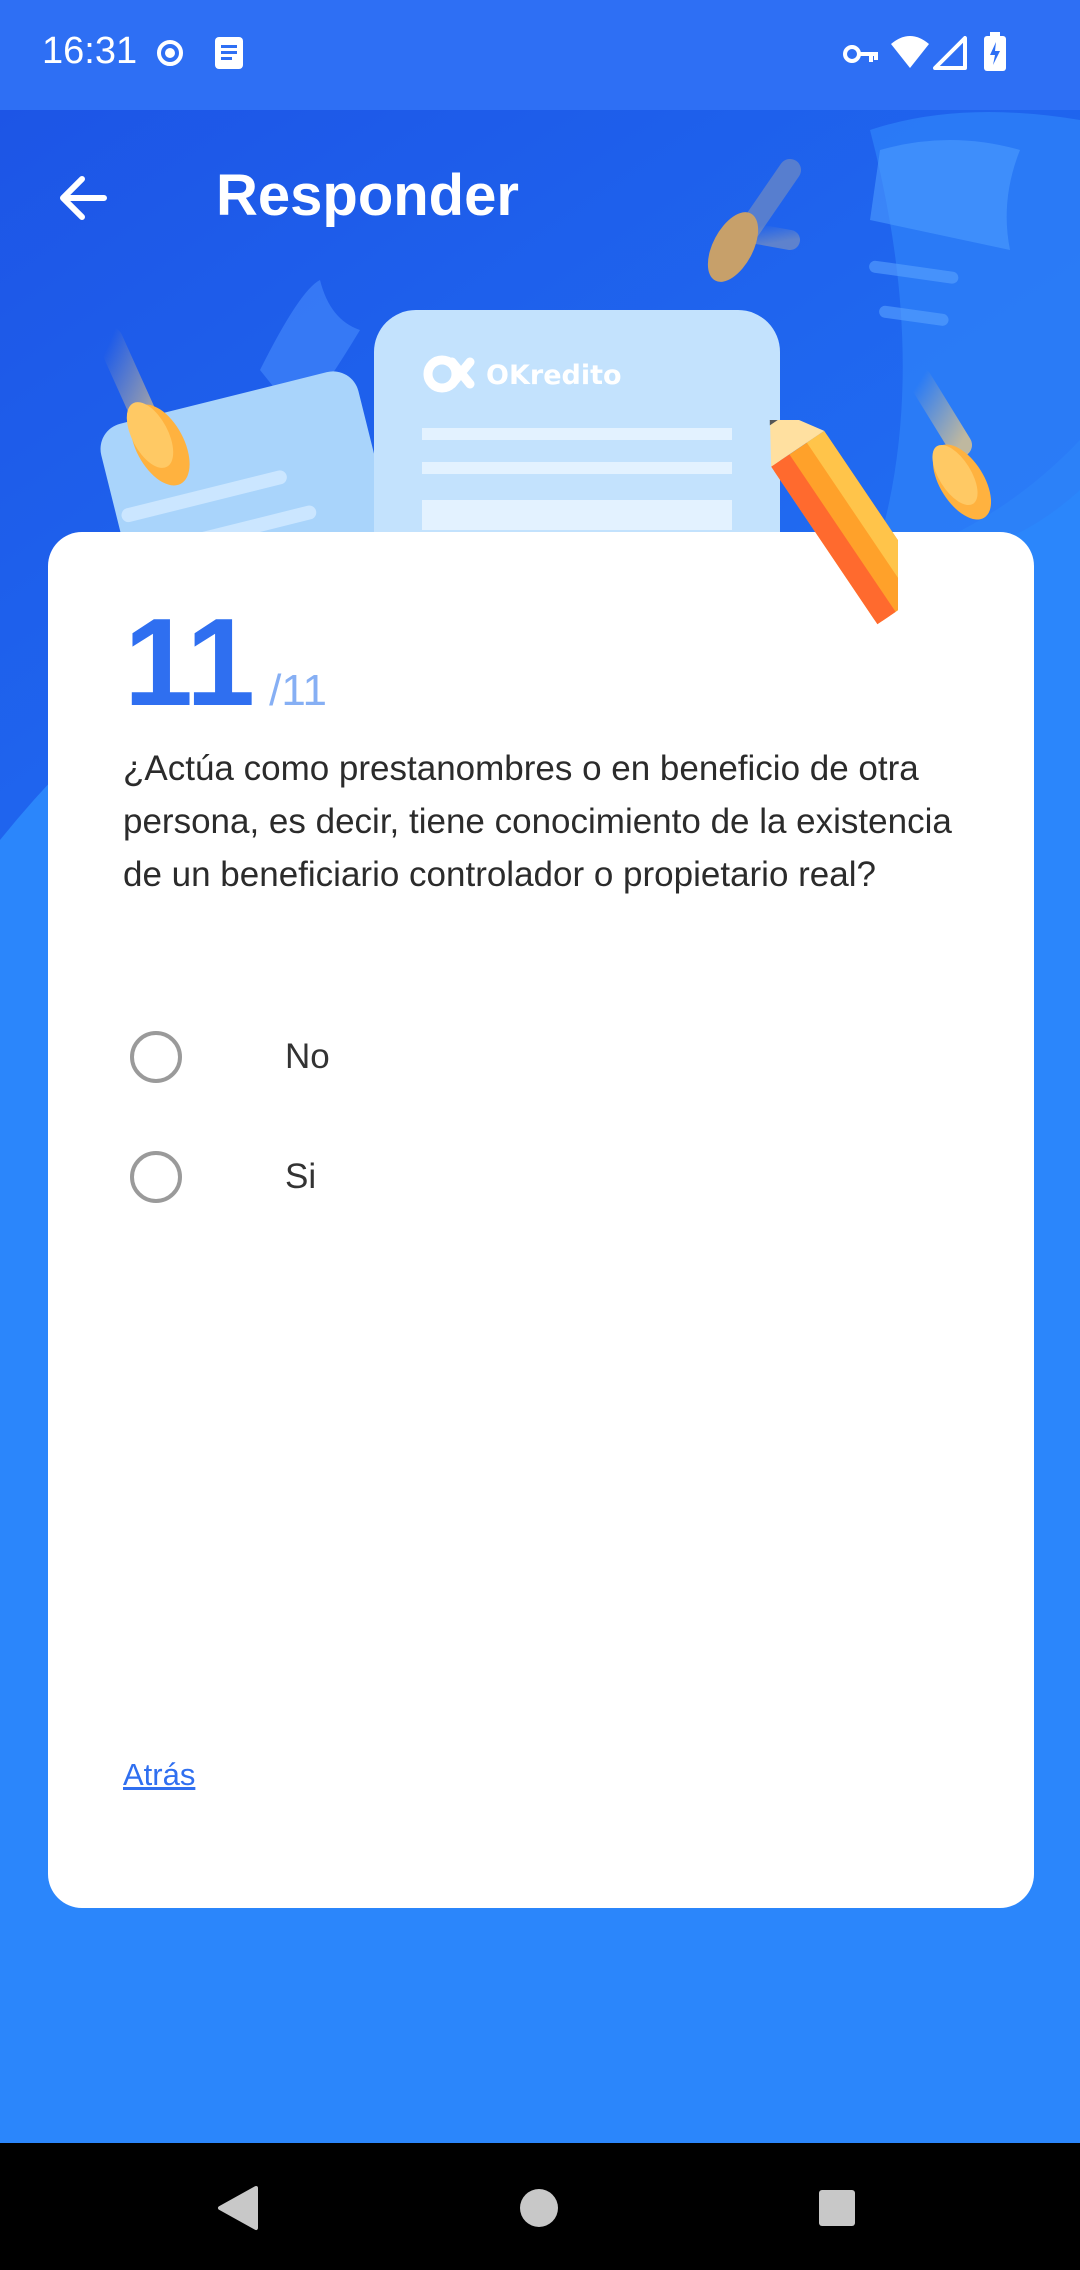 This screenshot has width=1080, height=2270. What do you see at coordinates (554, 375) in the screenshot?
I see `brand-logo-text: OKredito` at bounding box center [554, 375].